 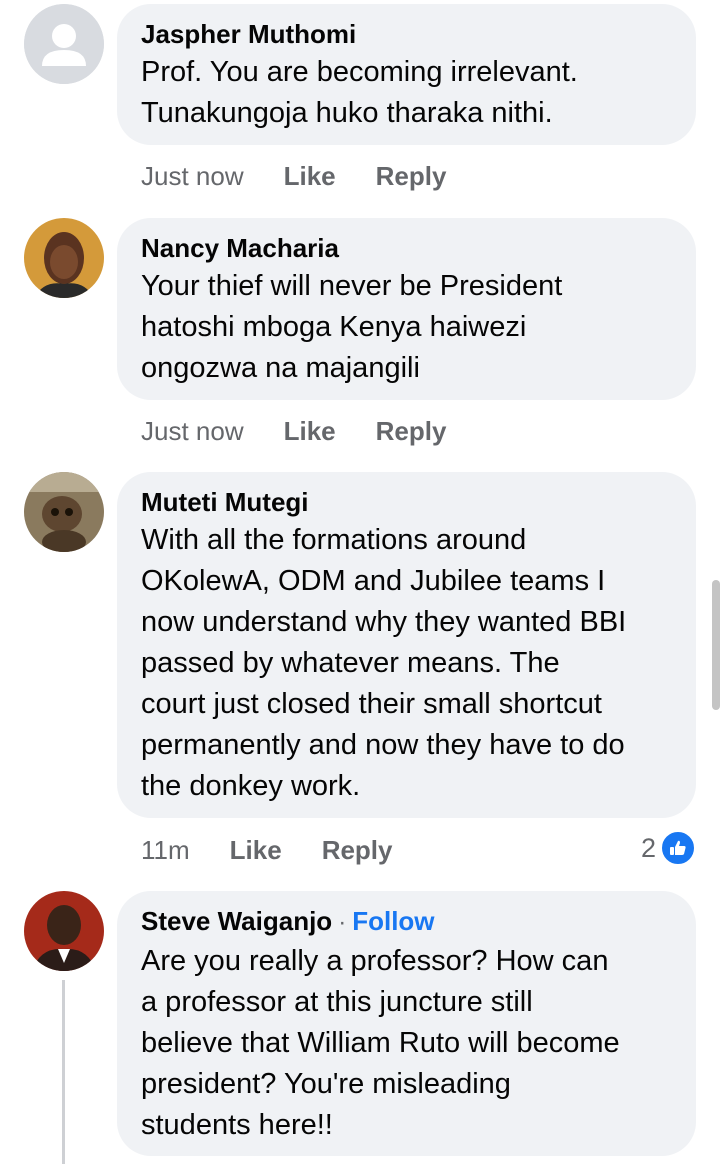 What do you see at coordinates (251, 786) in the screenshot?
I see `comment-text-line: the donkey work.` at bounding box center [251, 786].